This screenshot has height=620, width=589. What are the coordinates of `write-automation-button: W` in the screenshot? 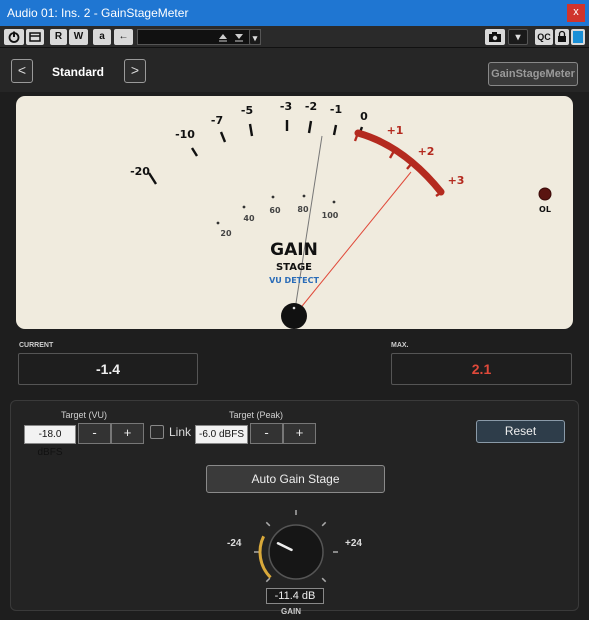 It's located at (78, 37).